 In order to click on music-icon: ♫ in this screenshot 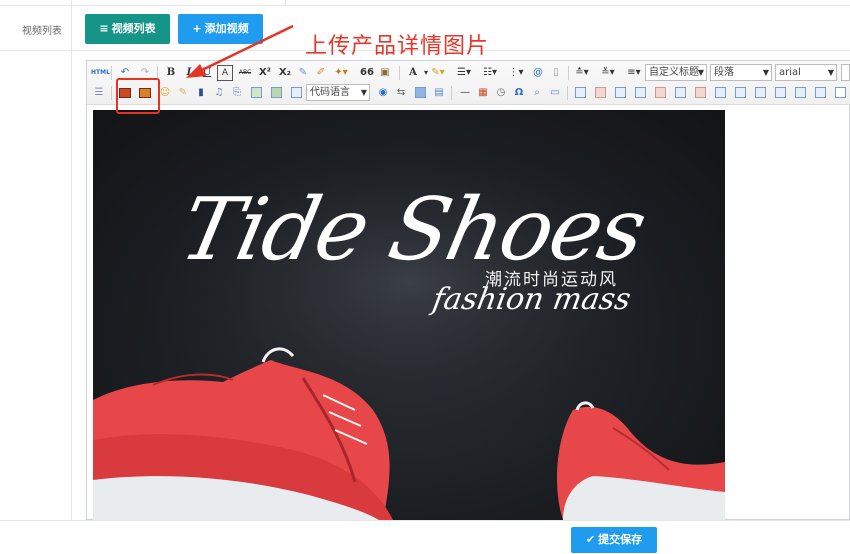, I will do `click(219, 93)`.